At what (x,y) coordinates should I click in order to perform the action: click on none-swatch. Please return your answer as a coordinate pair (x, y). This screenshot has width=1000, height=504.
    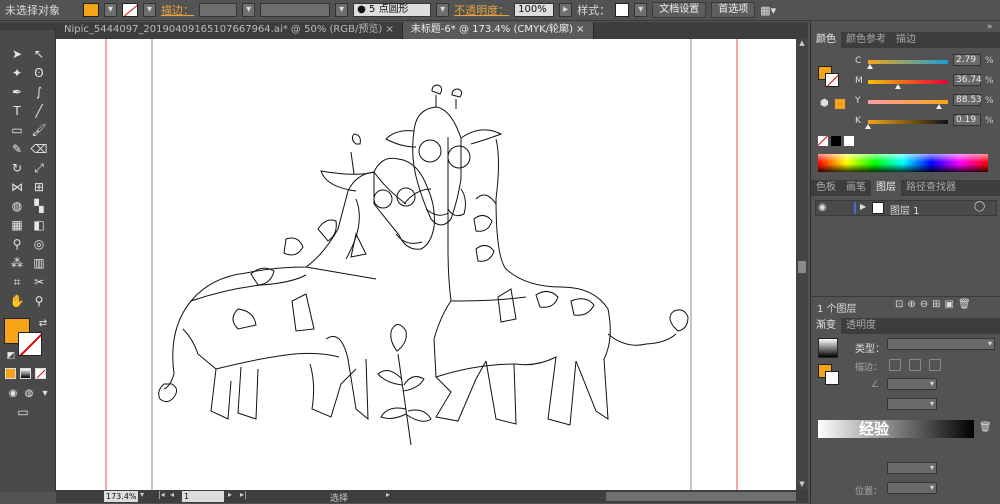
    Looking at the image, I should click on (823, 141).